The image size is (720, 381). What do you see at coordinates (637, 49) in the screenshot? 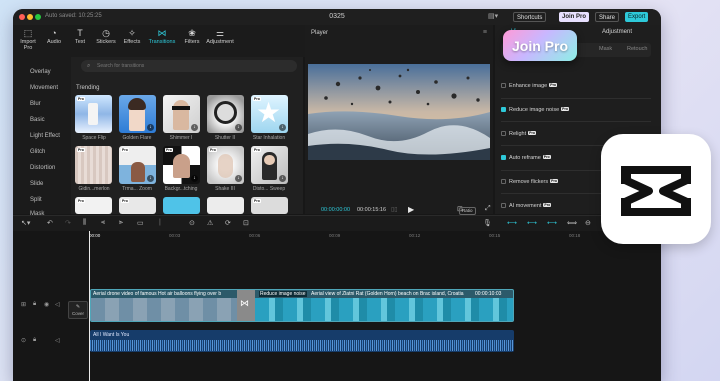
I see `subtab-retouch: Retouch` at bounding box center [637, 49].